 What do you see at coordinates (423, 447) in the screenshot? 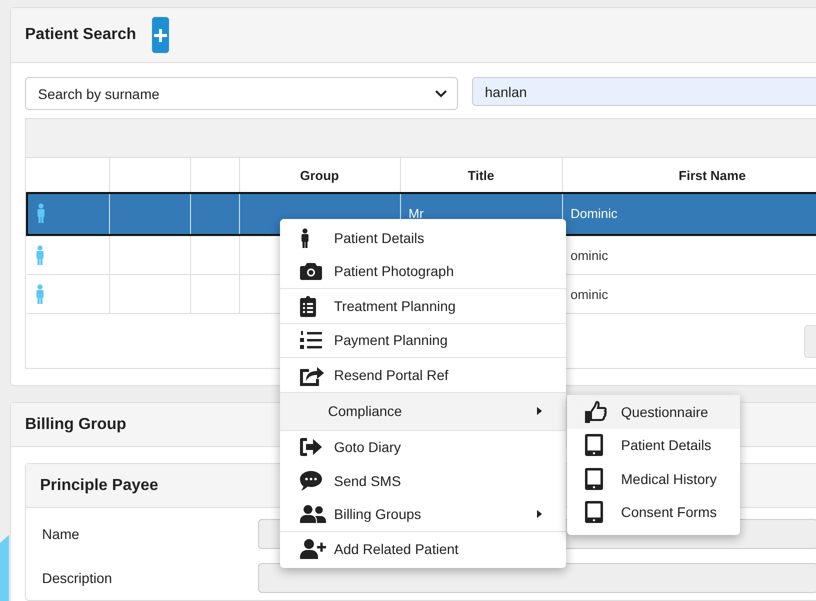
I see `menu-item: Goto Diary` at bounding box center [423, 447].